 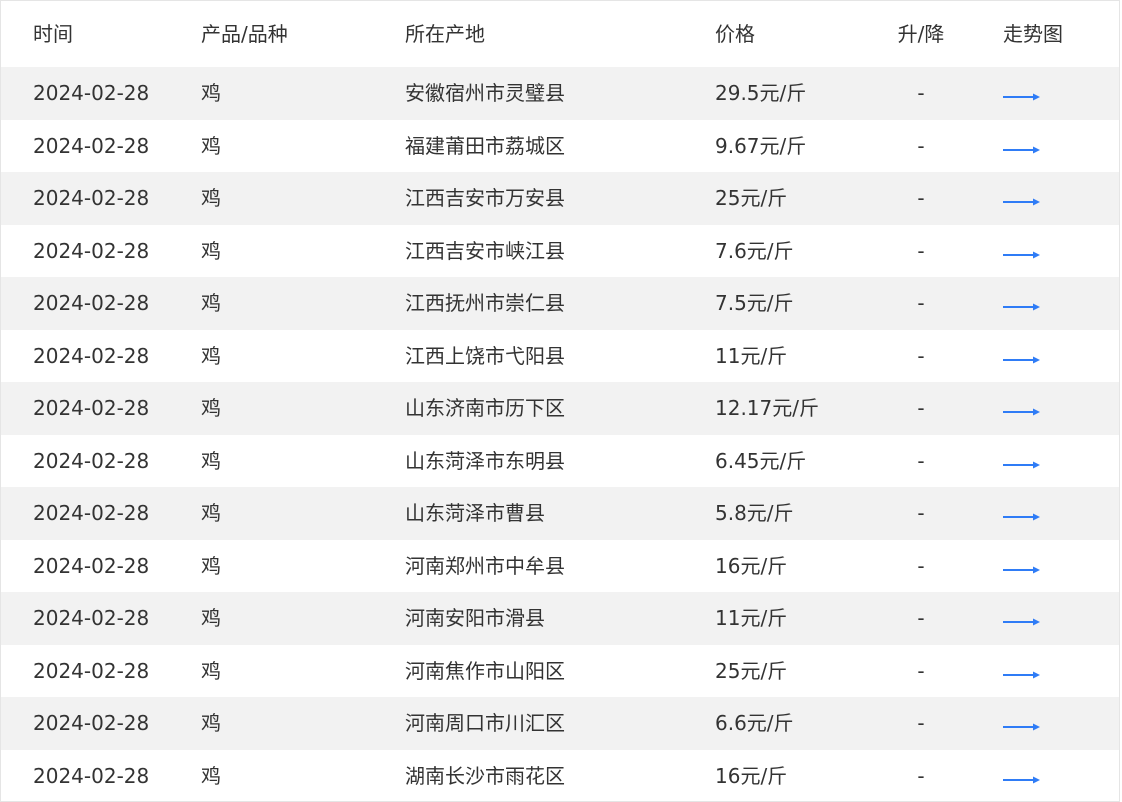 What do you see at coordinates (53, 34) in the screenshot?
I see `header-time: 时间` at bounding box center [53, 34].